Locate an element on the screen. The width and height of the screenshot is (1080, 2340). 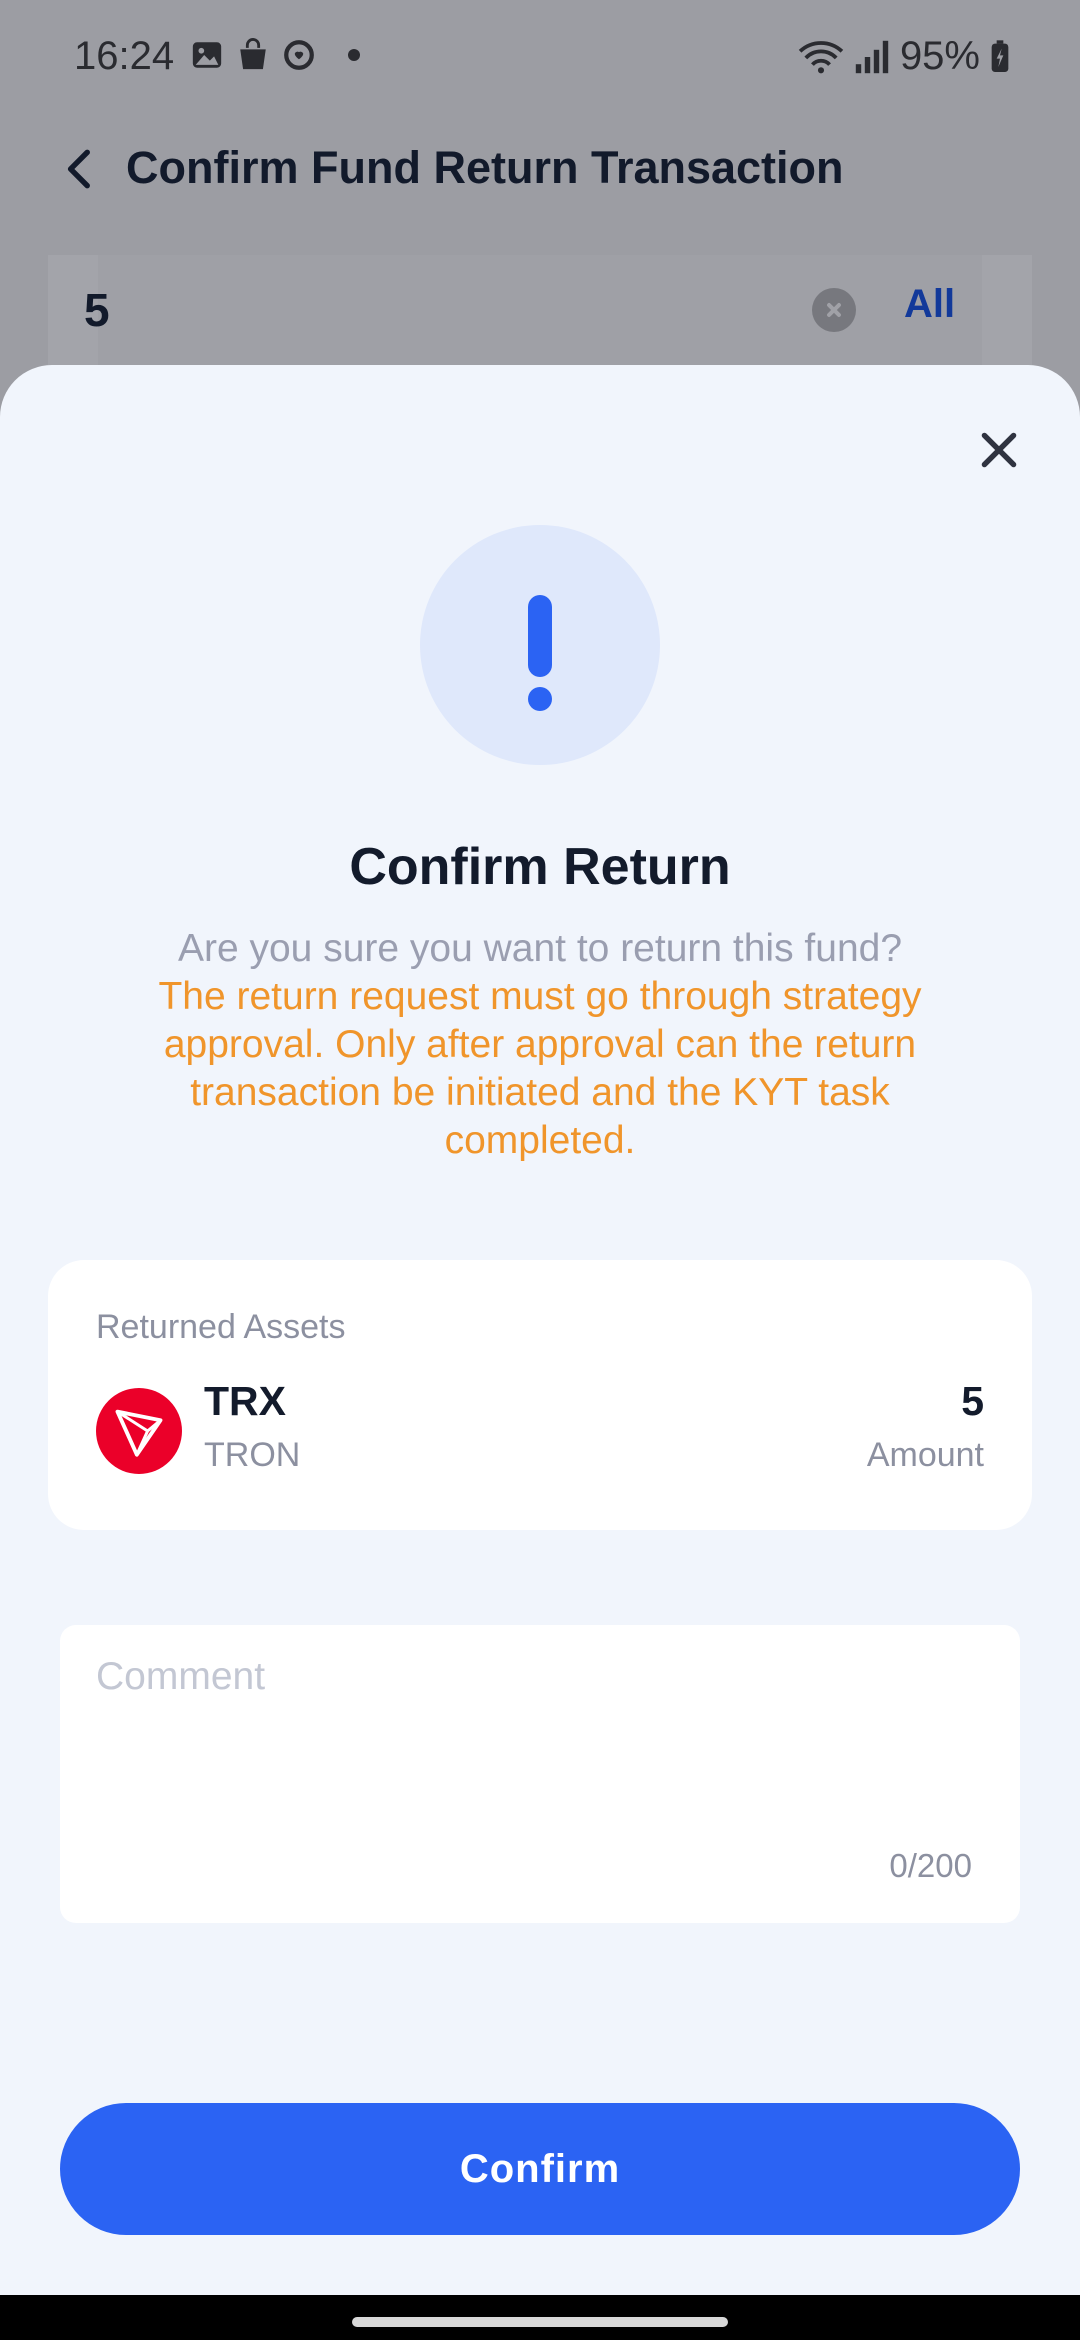
comment-input is located at coordinates (536, 1755).